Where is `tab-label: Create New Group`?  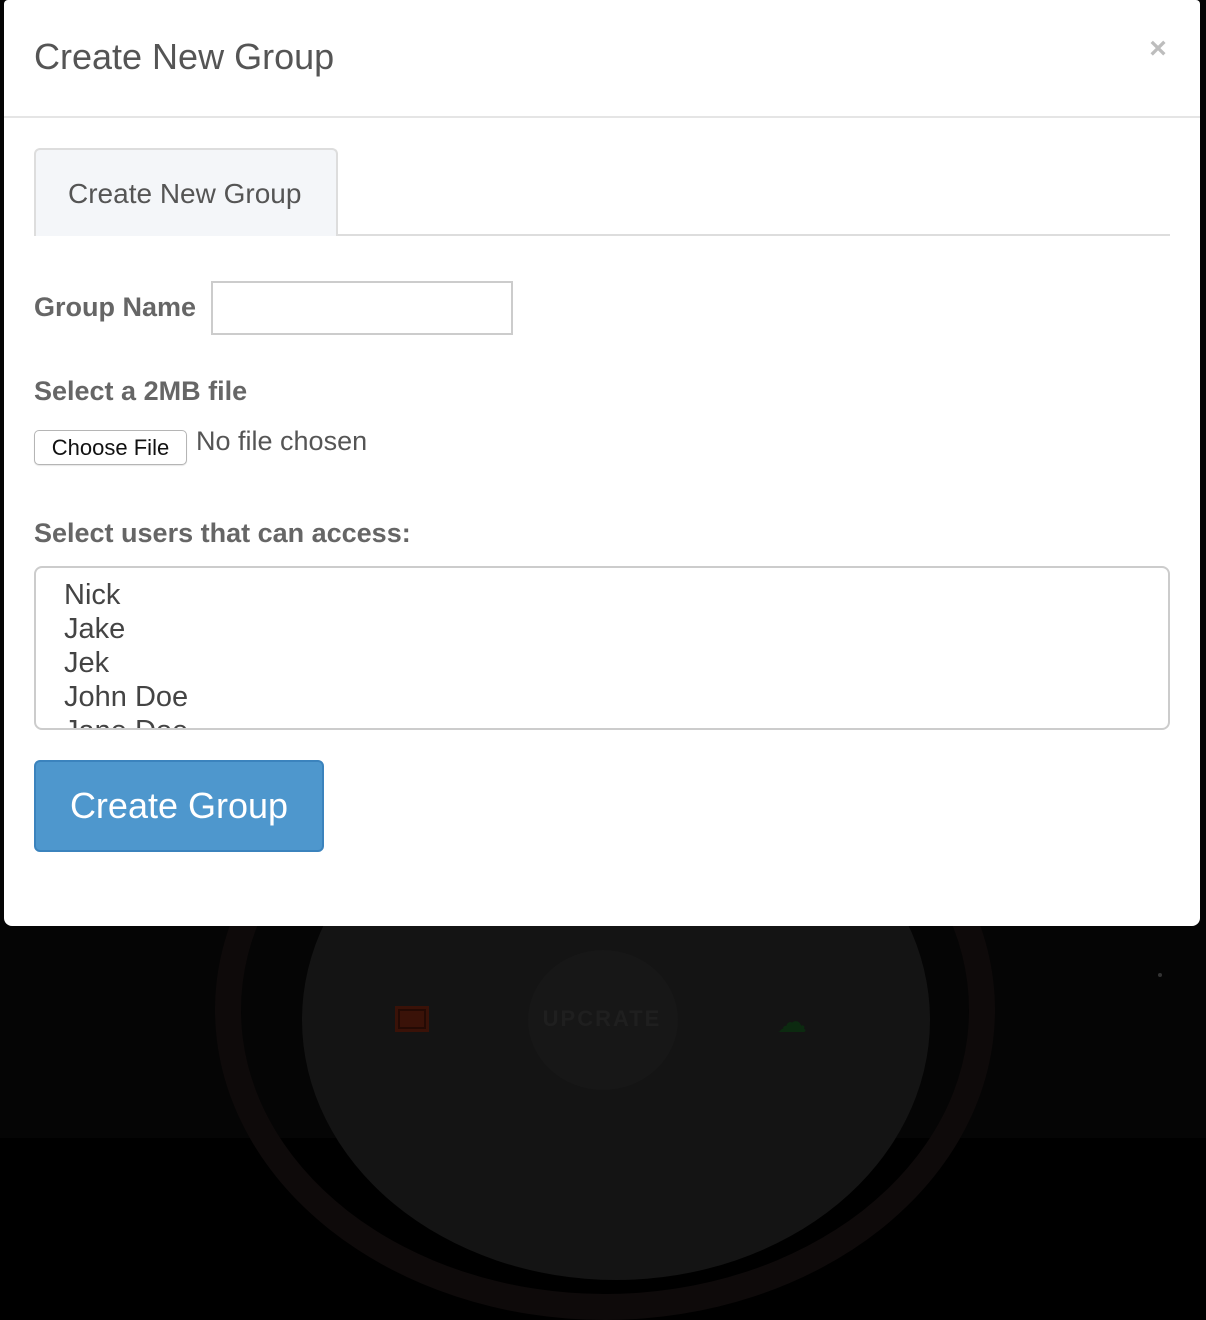
tab-label: Create New Group is located at coordinates (185, 193).